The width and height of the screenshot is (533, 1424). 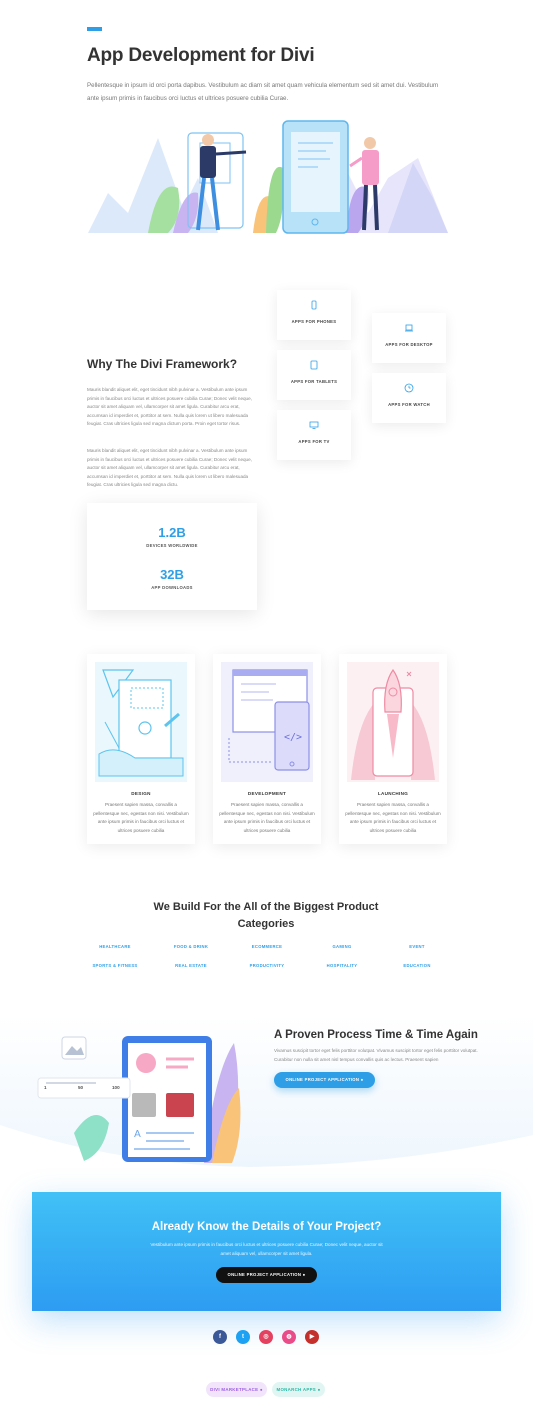 I want to click on proven-title: A Proven Process Time & Time Again, so click(x=376, y=1035).